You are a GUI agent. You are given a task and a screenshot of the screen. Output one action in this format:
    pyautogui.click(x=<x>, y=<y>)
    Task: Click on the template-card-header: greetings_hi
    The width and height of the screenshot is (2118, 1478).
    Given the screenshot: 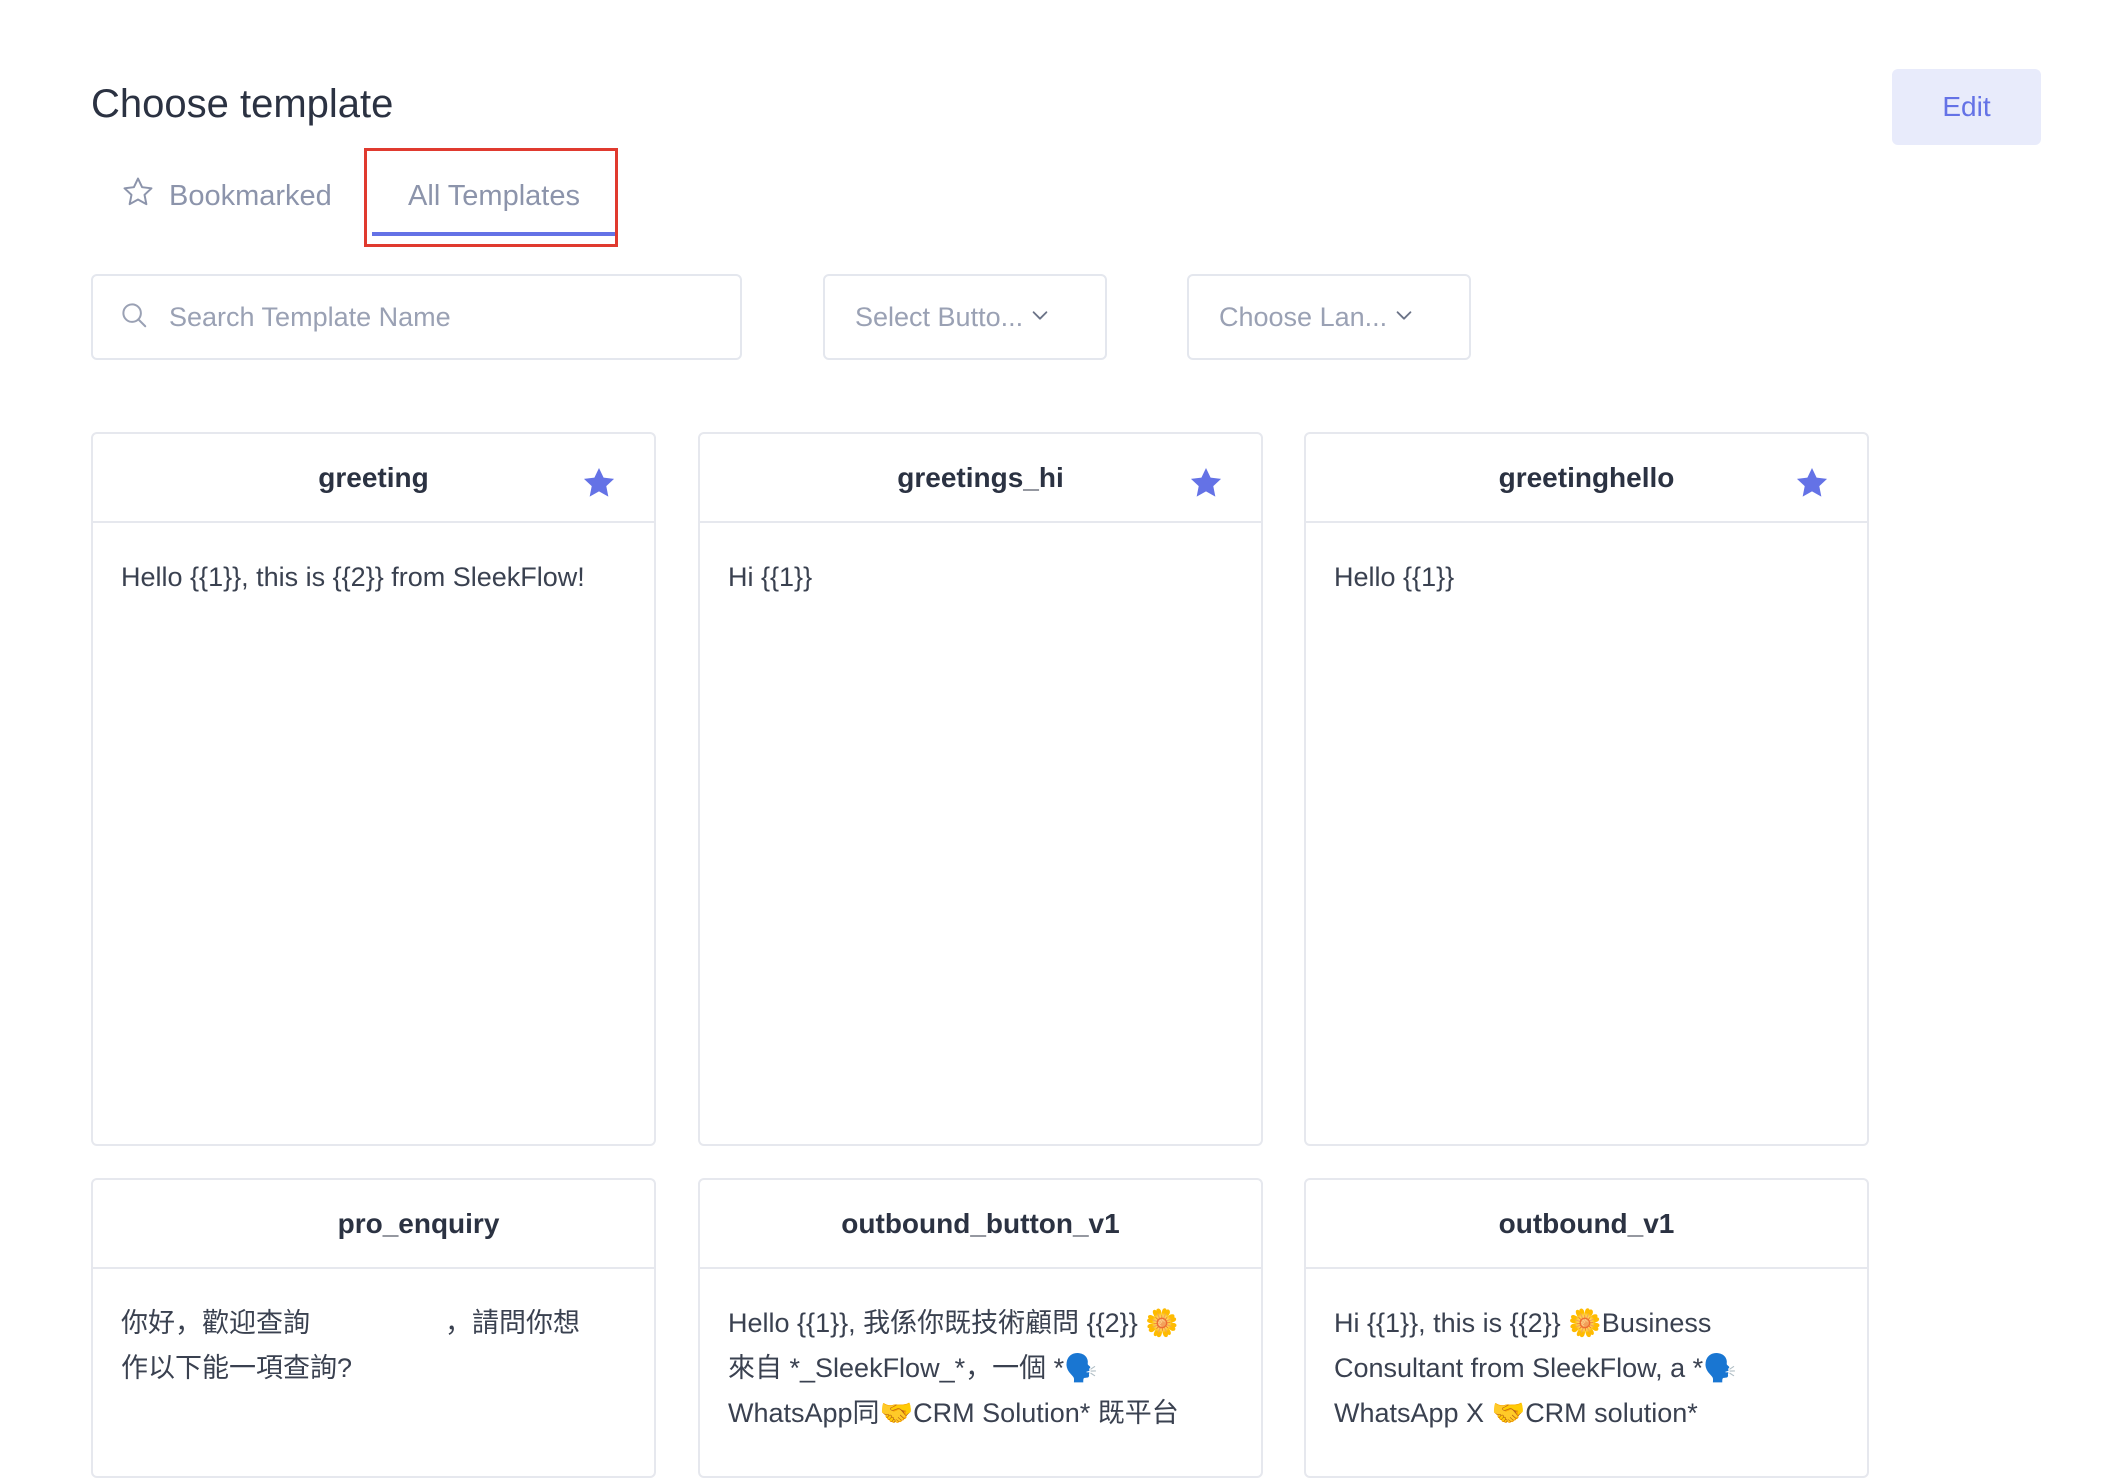 What is the action you would take?
    pyautogui.click(x=980, y=478)
    